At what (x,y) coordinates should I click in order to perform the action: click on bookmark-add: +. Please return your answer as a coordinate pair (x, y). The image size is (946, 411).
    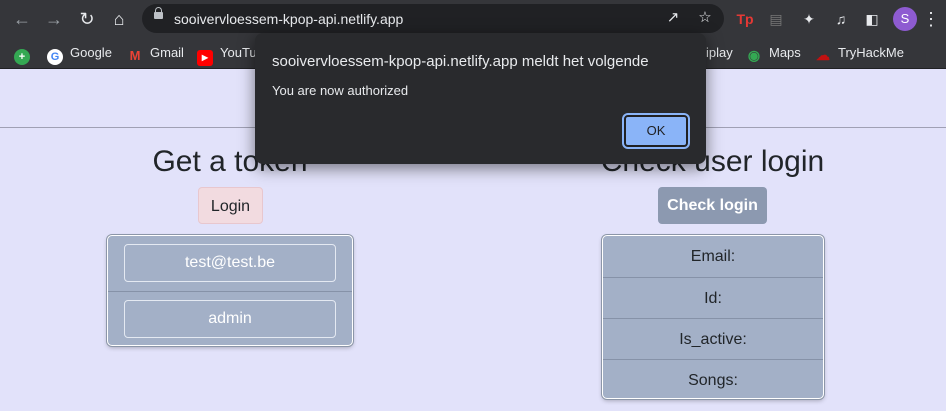
    Looking at the image, I should click on (25, 54).